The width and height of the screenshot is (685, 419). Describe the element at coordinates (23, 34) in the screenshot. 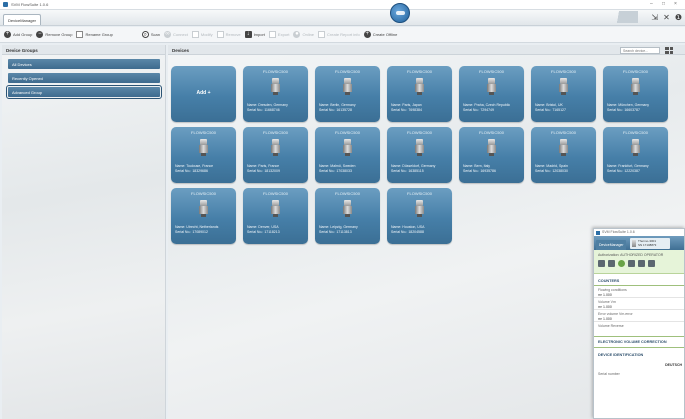

I see `add-group-label: Add Group` at that location.